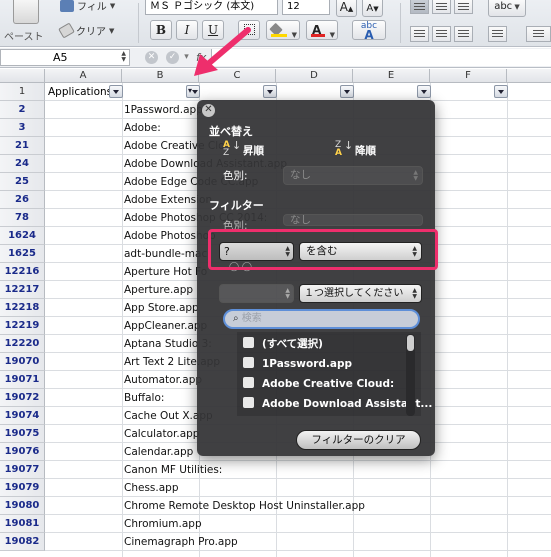  What do you see at coordinates (22, 434) in the screenshot?
I see `row-header: 19075` at bounding box center [22, 434].